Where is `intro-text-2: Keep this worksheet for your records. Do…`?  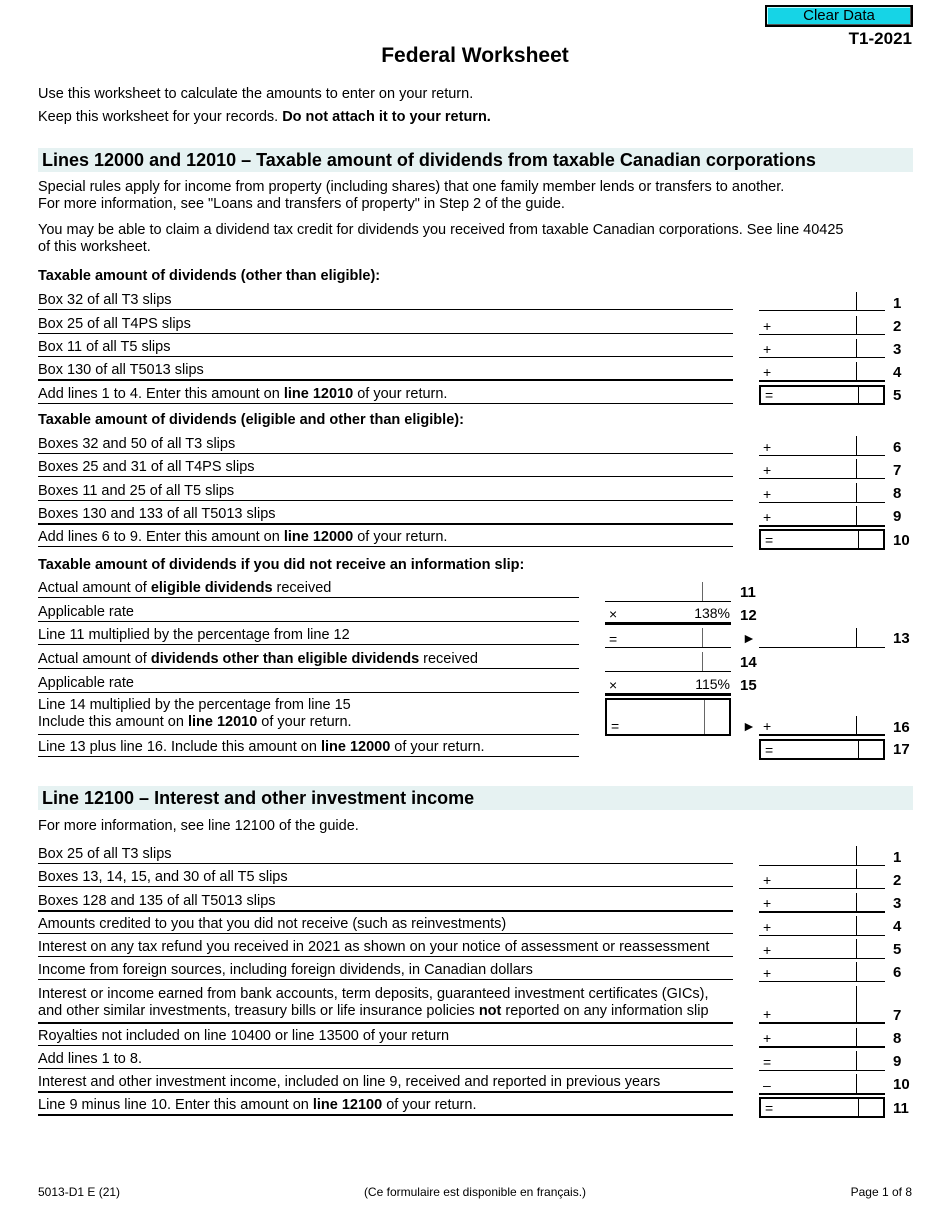
intro-text-2: Keep this worksheet for your records. Do… is located at coordinates (264, 117).